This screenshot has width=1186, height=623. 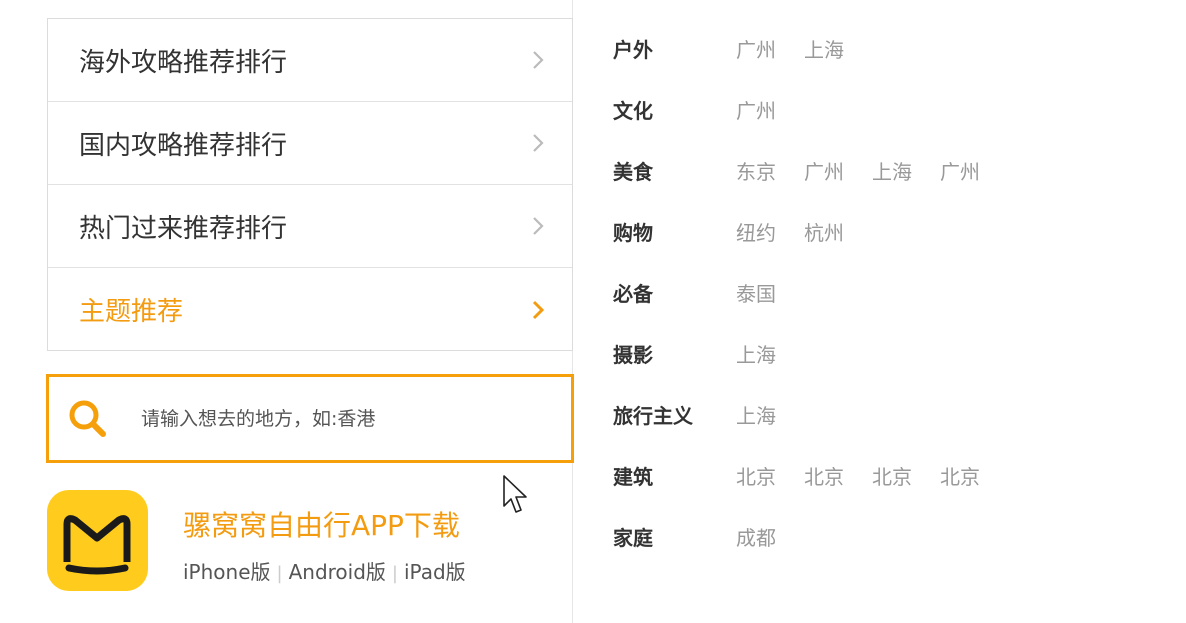 I want to click on category-cities: 纽约 杭州, so click(x=804, y=231).